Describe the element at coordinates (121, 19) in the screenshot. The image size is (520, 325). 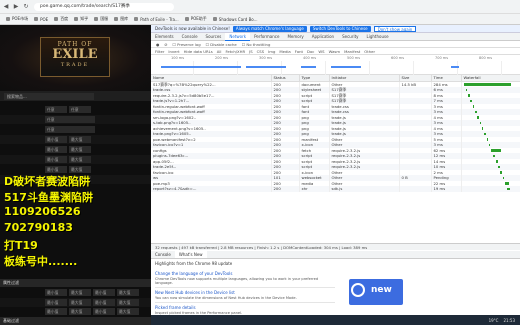
I see `bookmark-item: 图库` at that location.